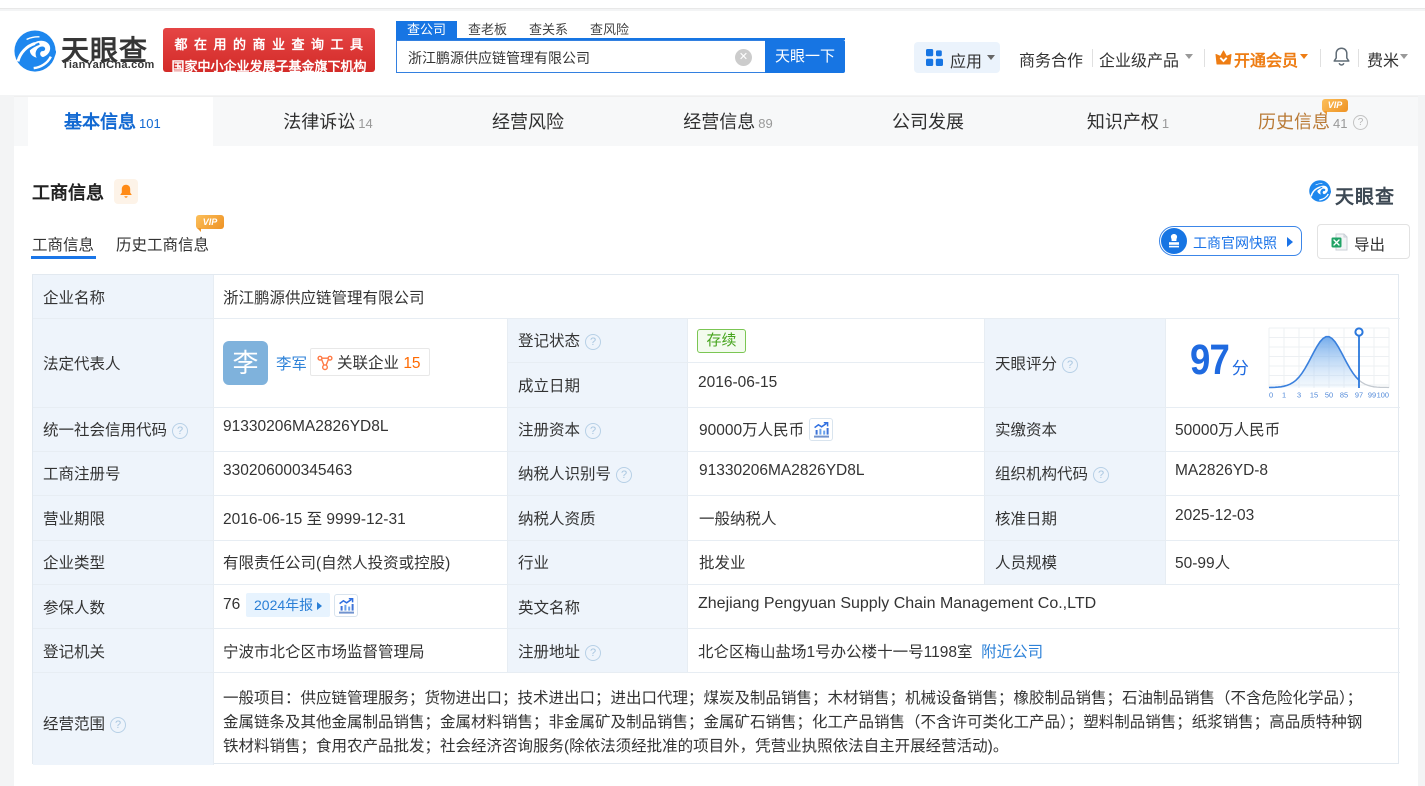 Image resolution: width=1425 pixels, height=786 pixels. What do you see at coordinates (1299, 395) in the screenshot?
I see `svg-text: 3` at bounding box center [1299, 395].